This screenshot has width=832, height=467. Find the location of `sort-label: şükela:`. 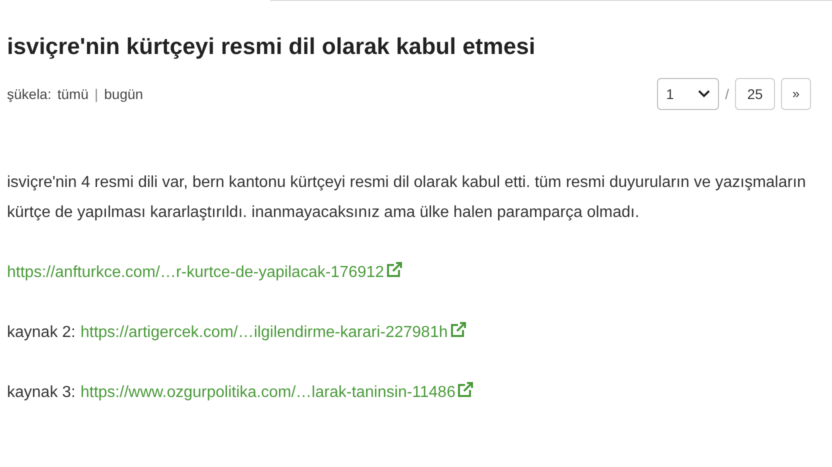

sort-label: şükela: is located at coordinates (29, 94).